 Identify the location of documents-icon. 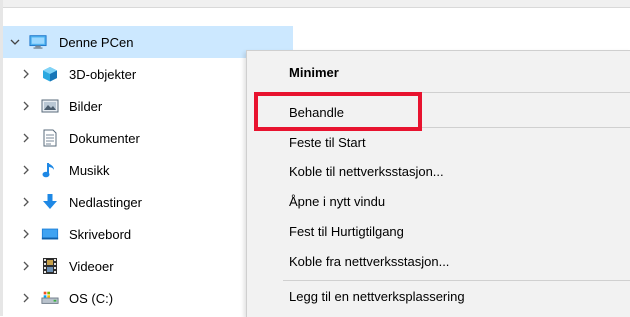
(50, 138).